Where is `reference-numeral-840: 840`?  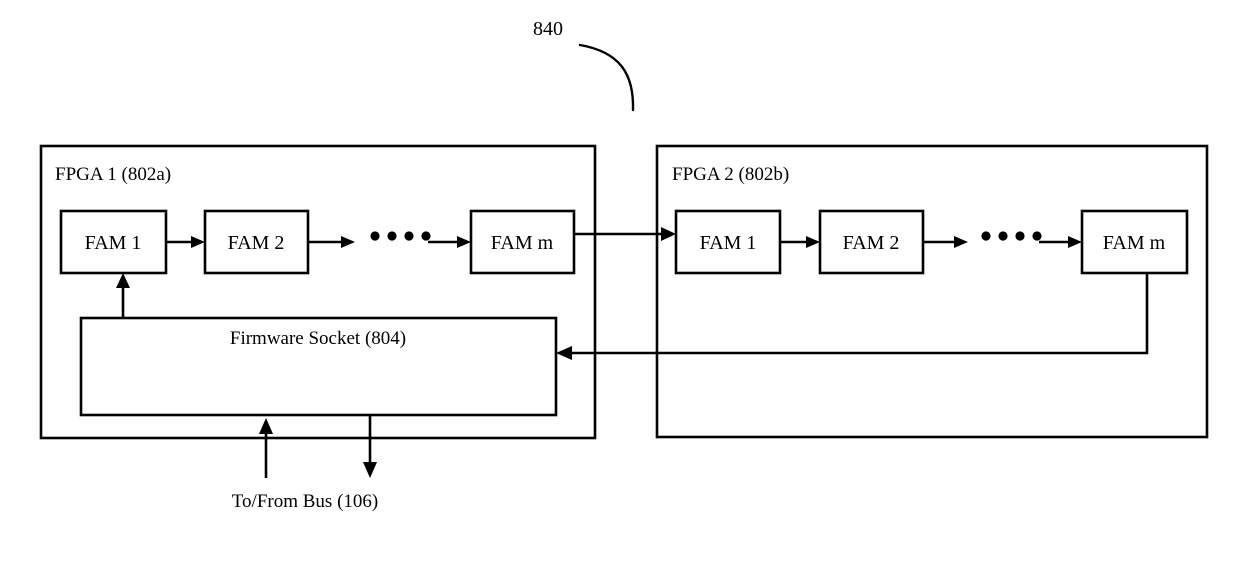
reference-numeral-840: 840 is located at coordinates (548, 29).